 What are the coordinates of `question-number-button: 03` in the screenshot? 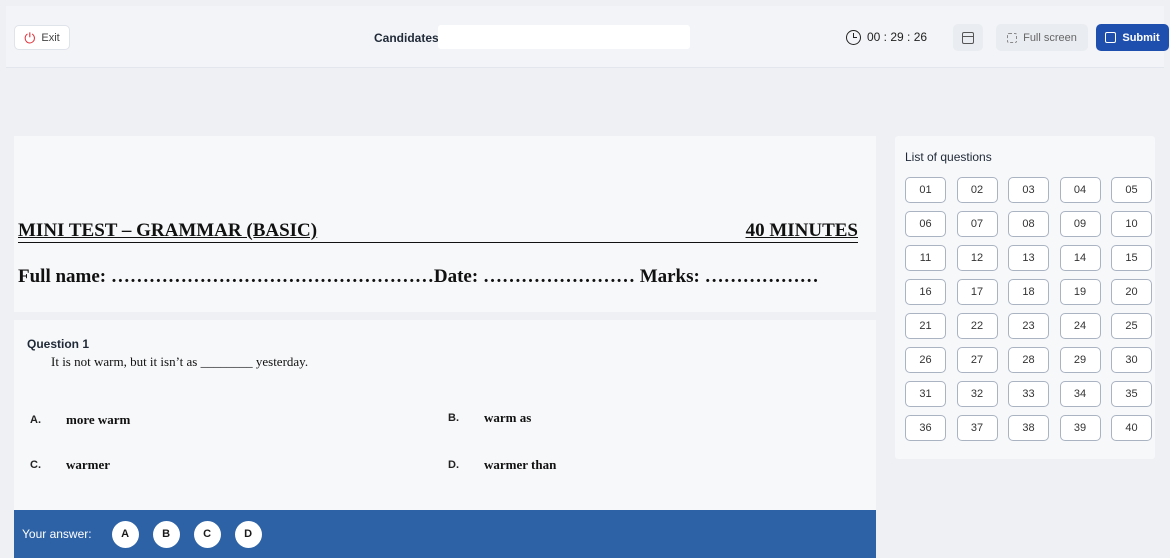 It's located at (1028, 190).